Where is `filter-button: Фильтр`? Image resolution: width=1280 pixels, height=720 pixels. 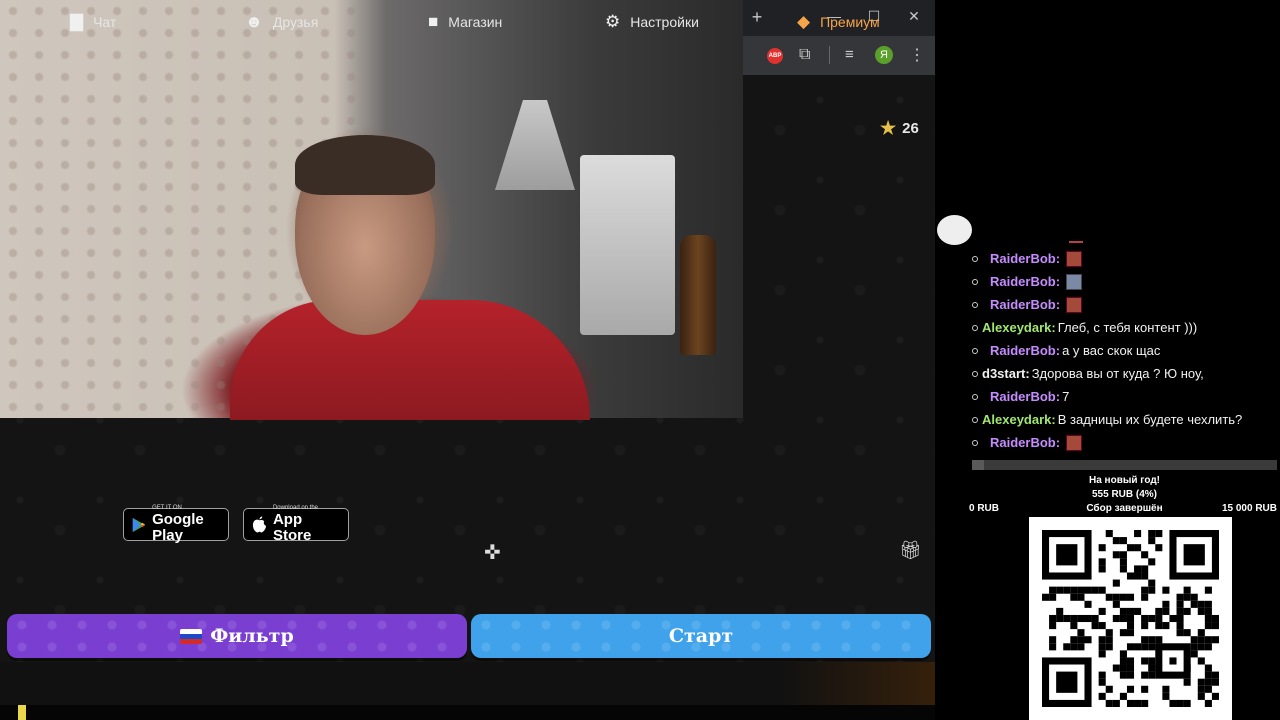
filter-button: Фильтр is located at coordinates (237, 636).